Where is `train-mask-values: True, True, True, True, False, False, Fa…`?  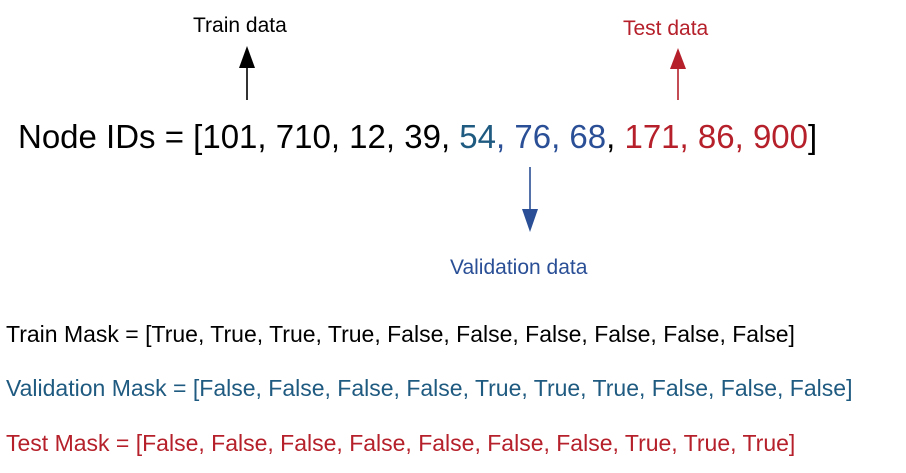
train-mask-values: True, True, True, True, False, False, Fa… is located at coordinates (470, 334).